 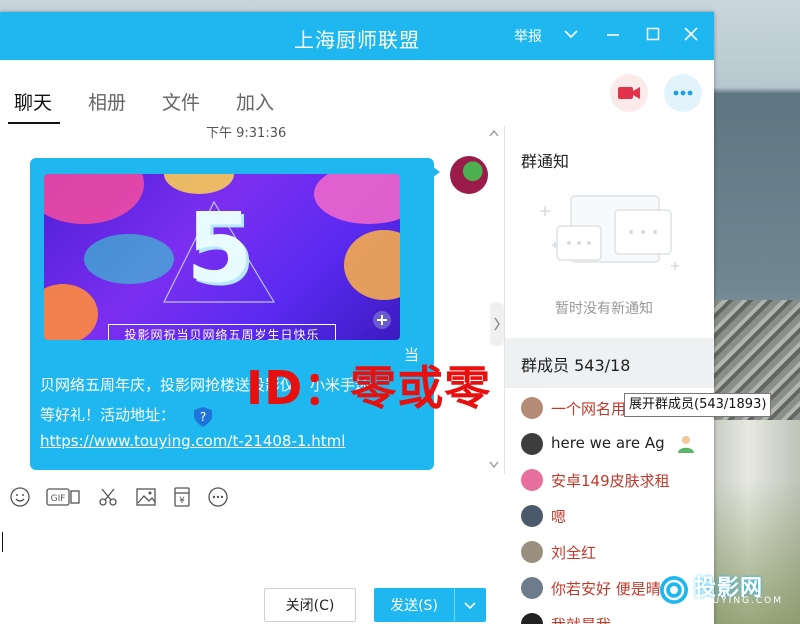 I want to click on member-item: here we are Ag, so click(x=609, y=444).